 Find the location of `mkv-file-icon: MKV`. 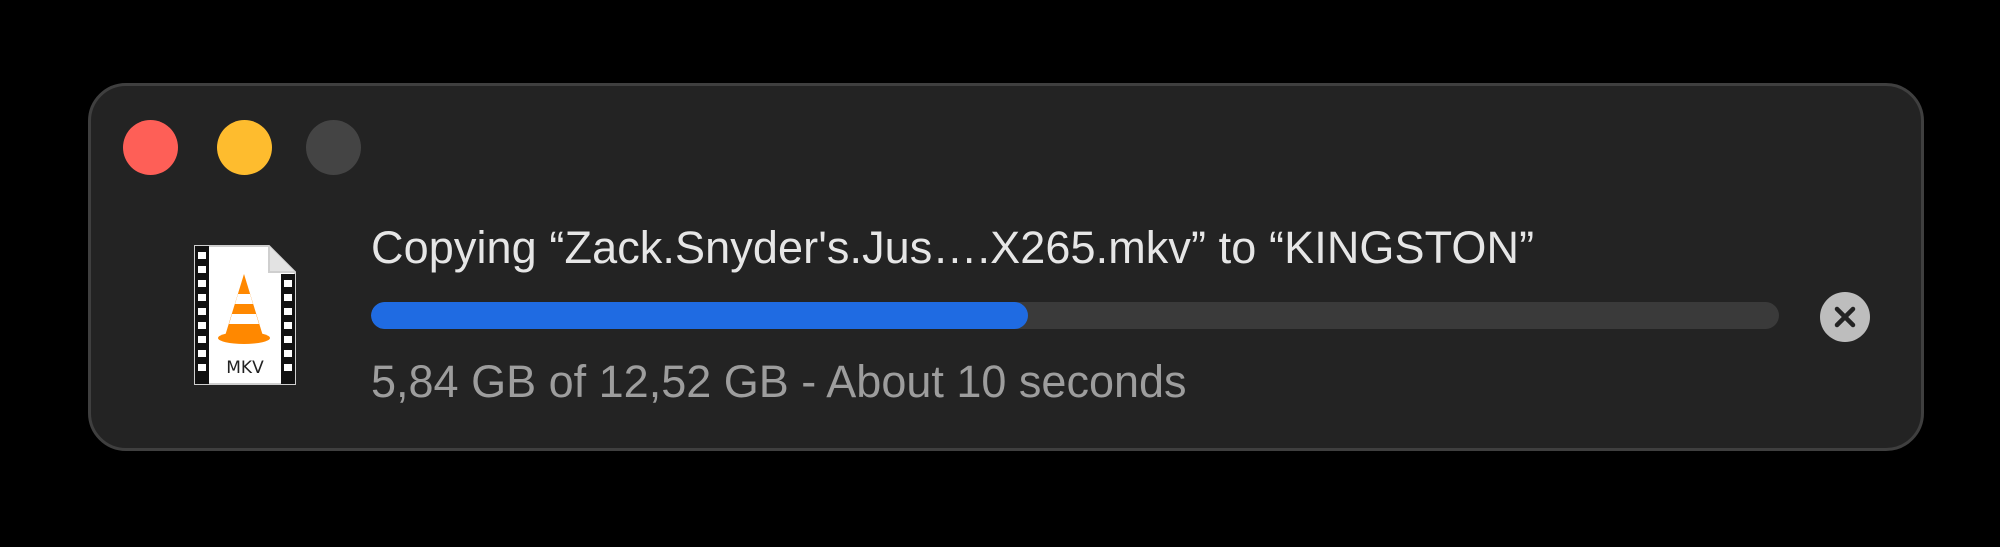

mkv-file-icon: MKV is located at coordinates (244, 315).